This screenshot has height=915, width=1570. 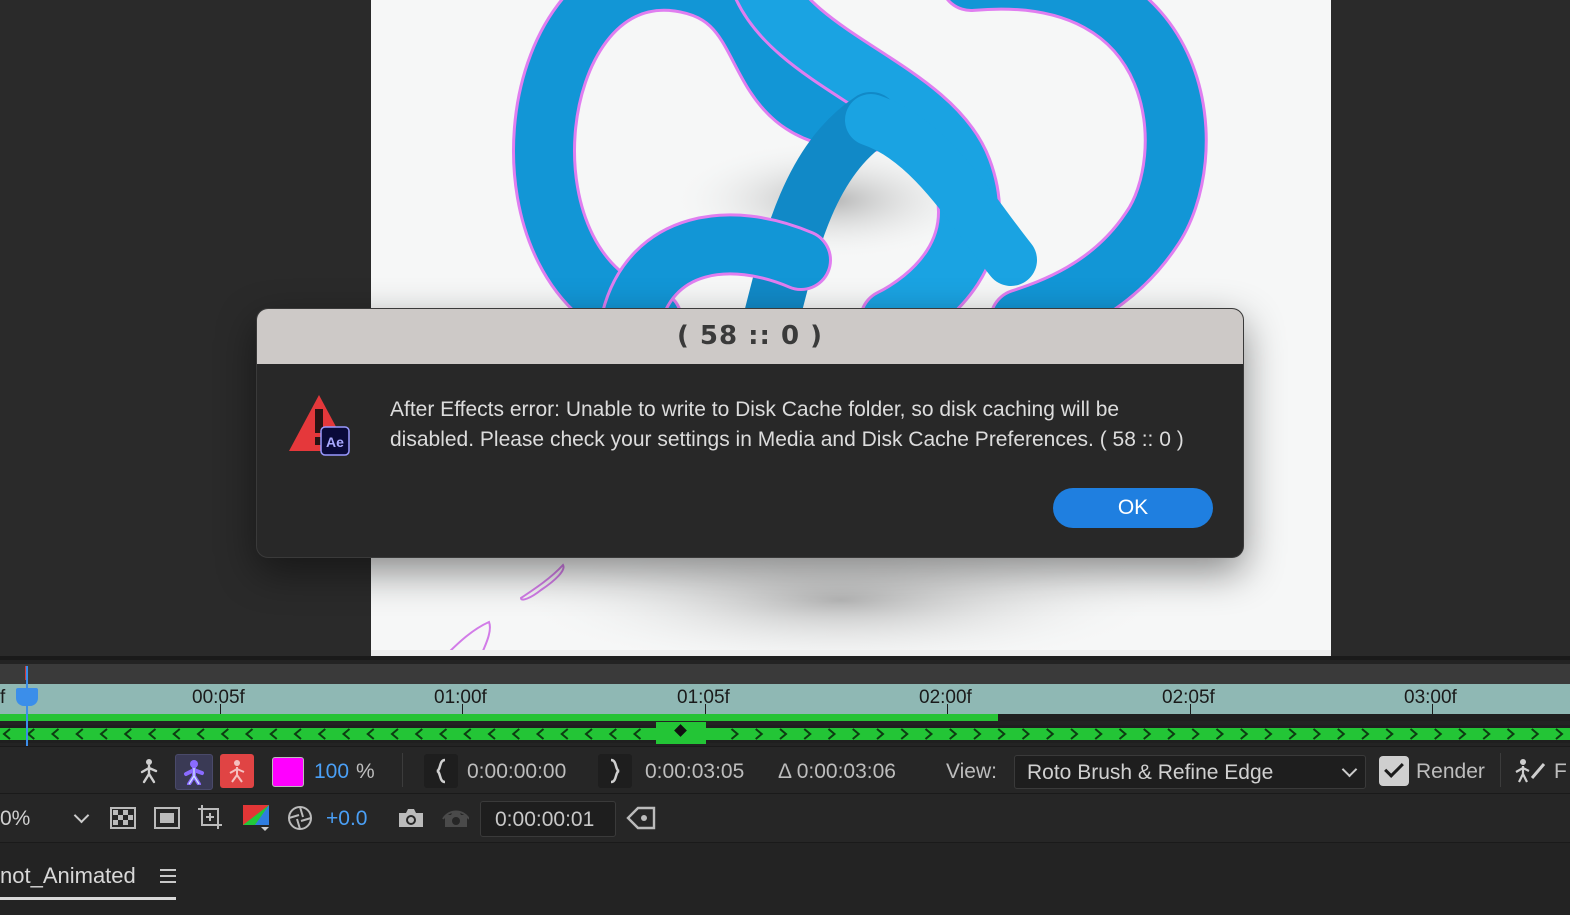 What do you see at coordinates (319, 425) in the screenshot?
I see `ae-warning-icon: Ae` at bounding box center [319, 425].